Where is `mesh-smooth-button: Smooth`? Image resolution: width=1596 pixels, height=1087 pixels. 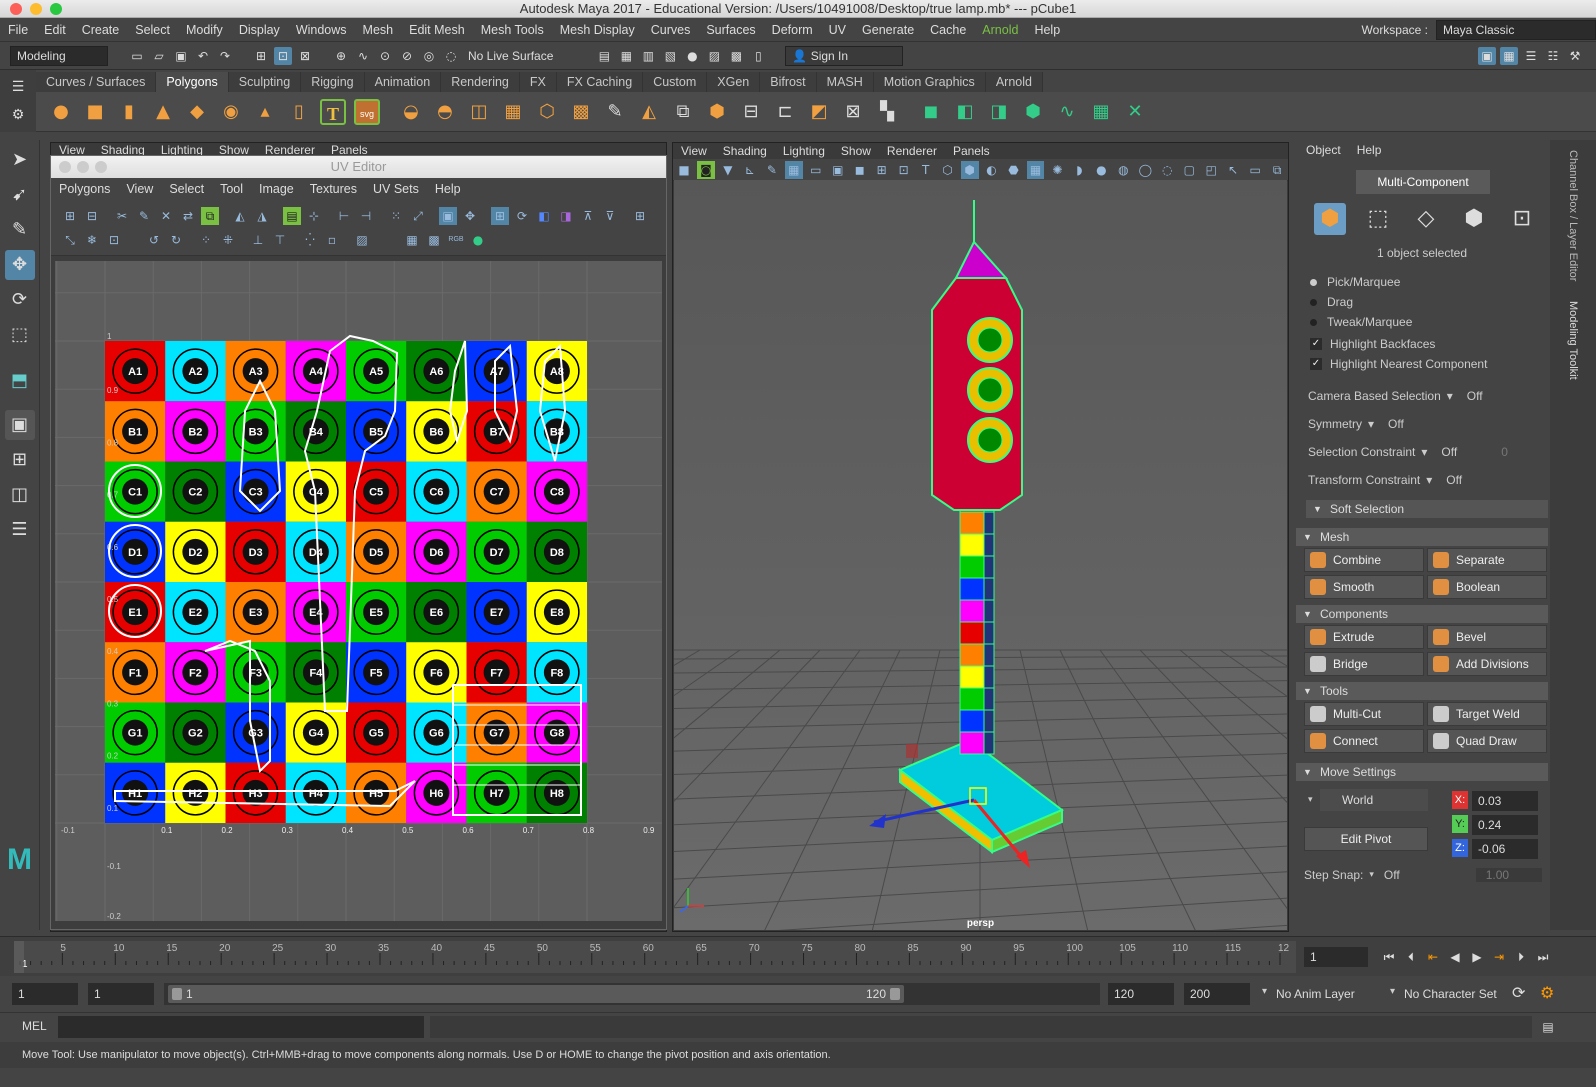
mesh-smooth-button: Smooth is located at coordinates (1364, 587).